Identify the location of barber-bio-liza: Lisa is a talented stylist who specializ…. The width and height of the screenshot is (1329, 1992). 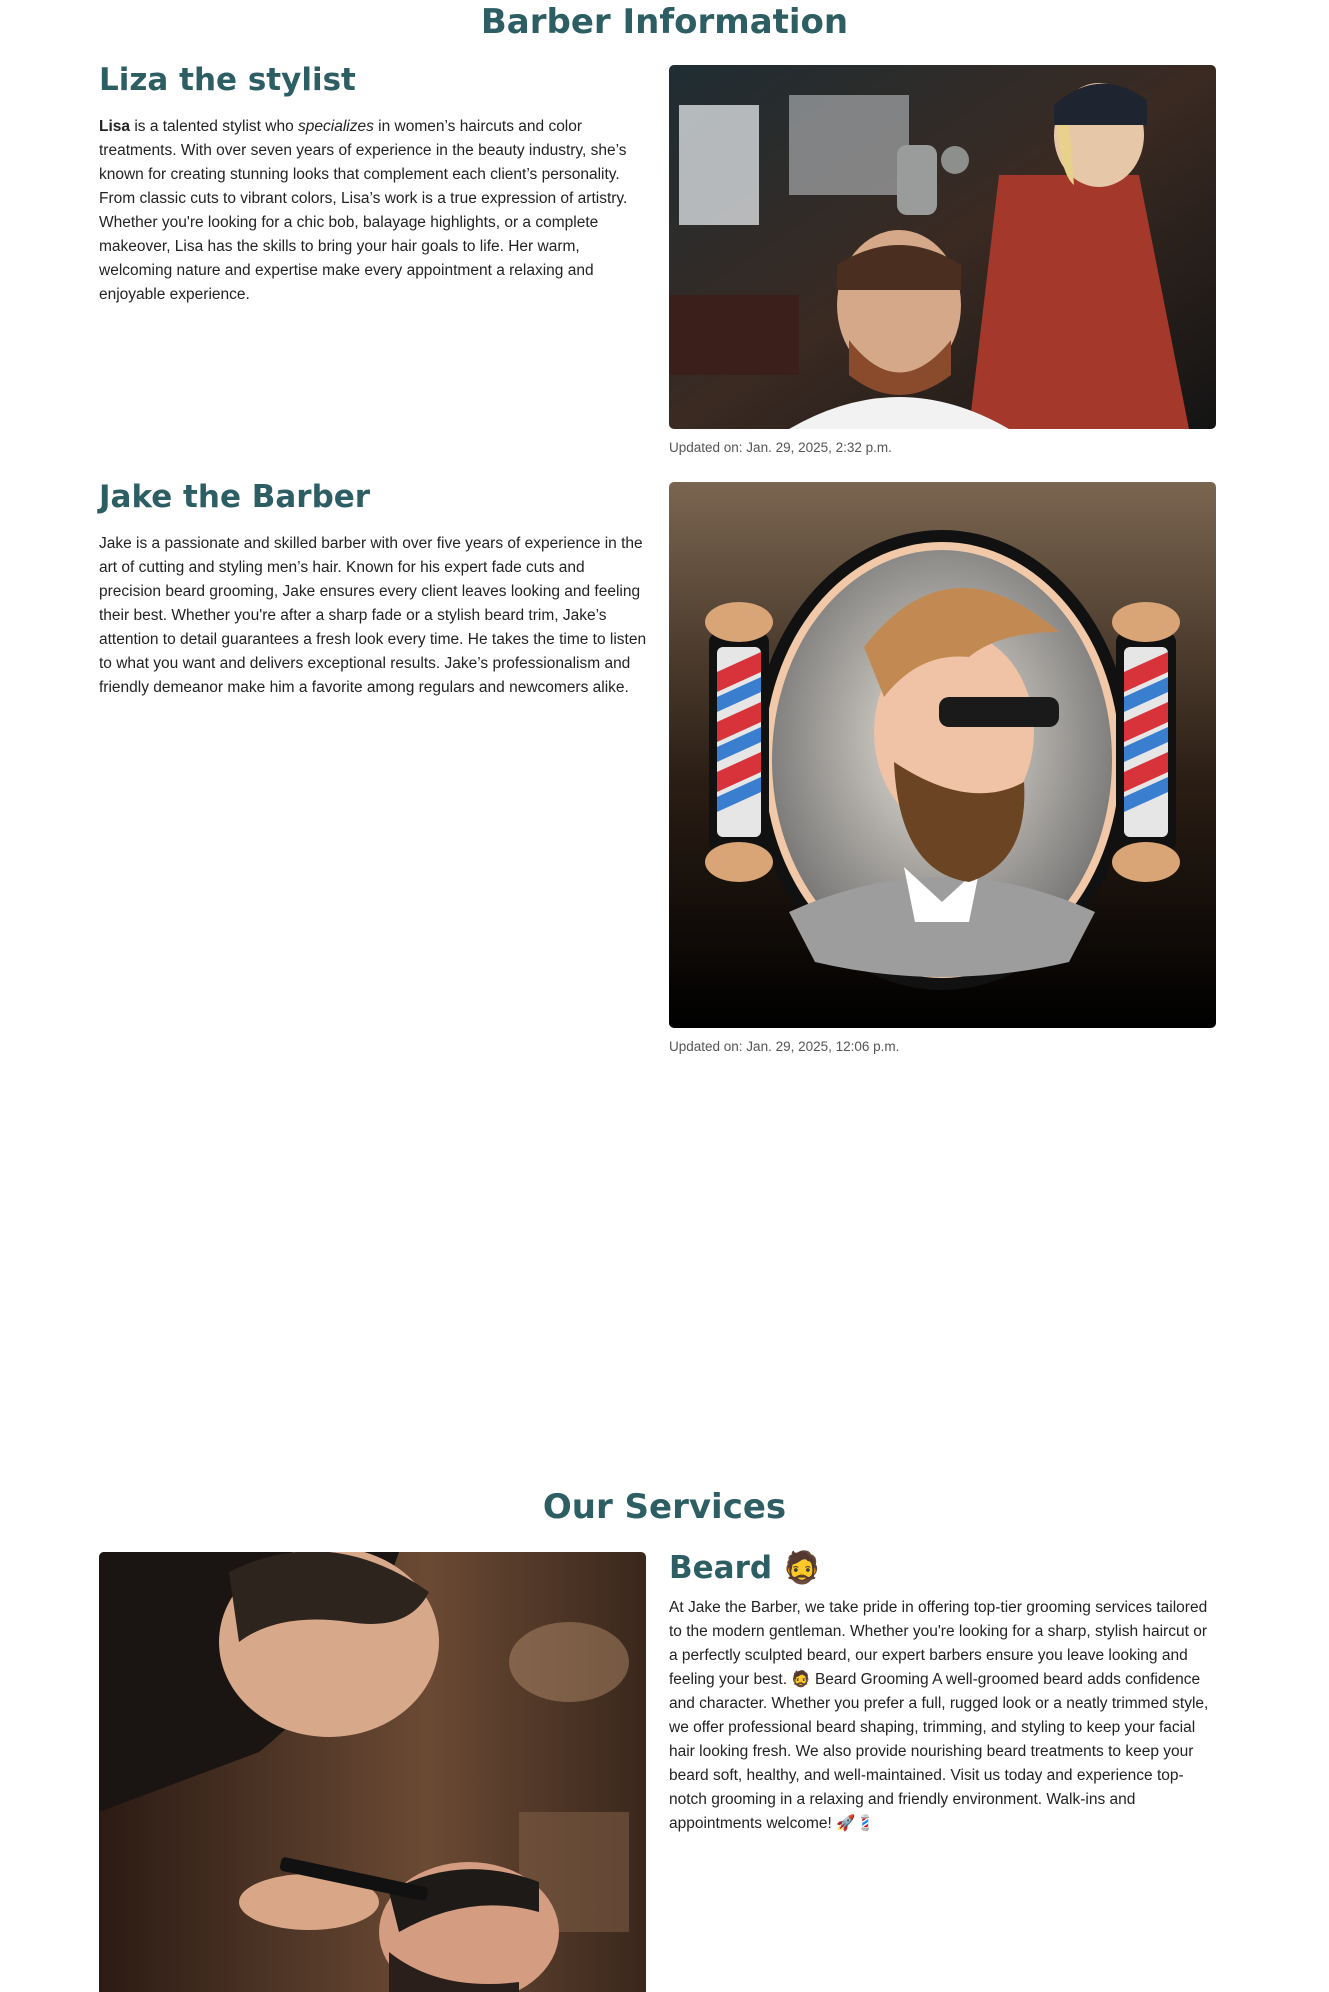
(374, 211).